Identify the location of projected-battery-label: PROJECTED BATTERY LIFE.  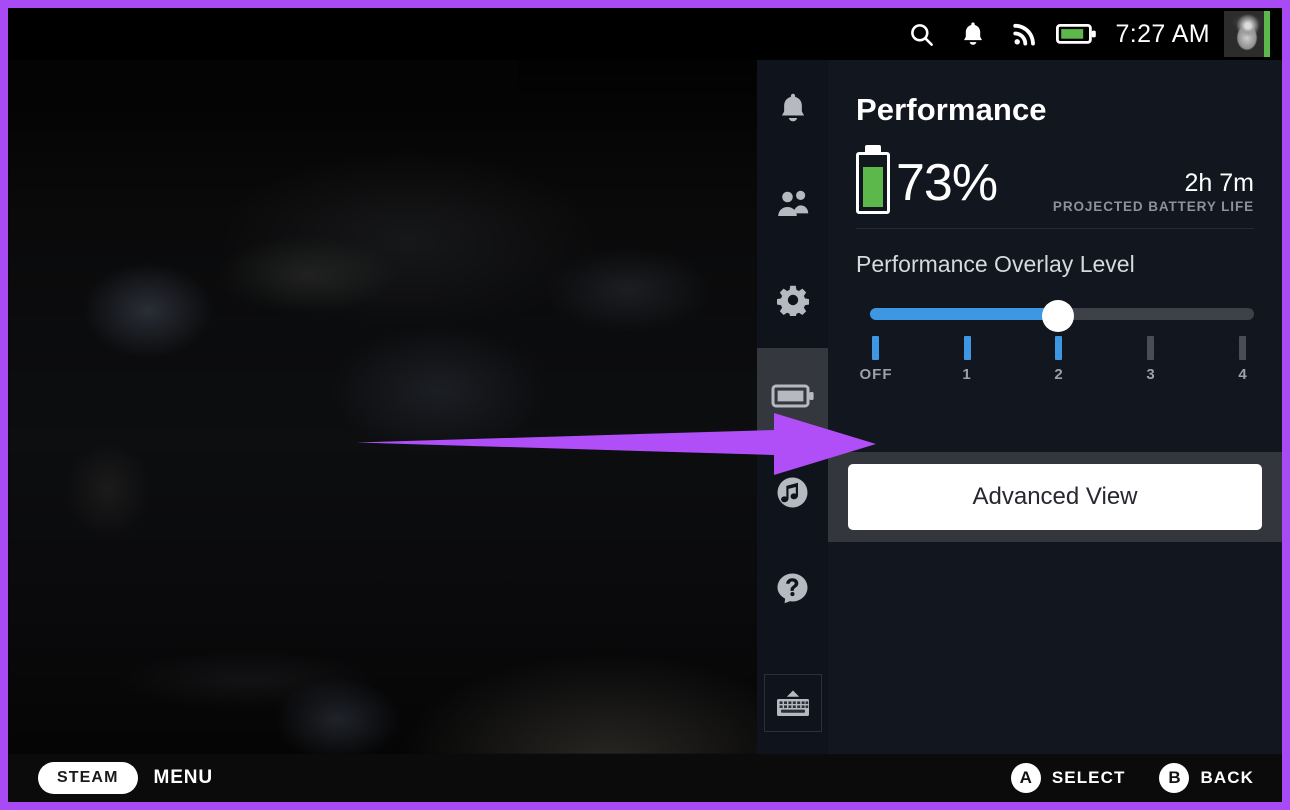
(1153, 206).